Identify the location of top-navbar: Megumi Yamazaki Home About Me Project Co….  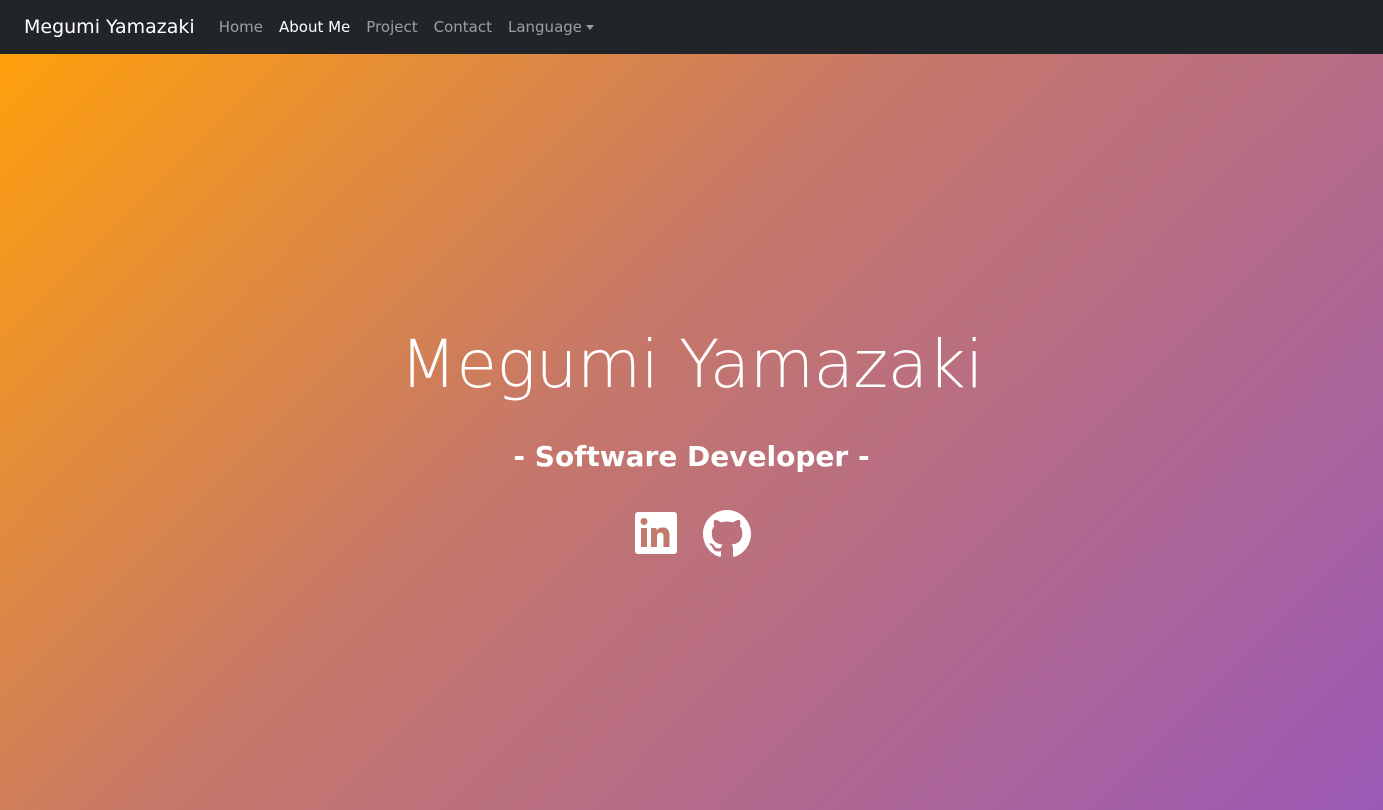
(691, 27).